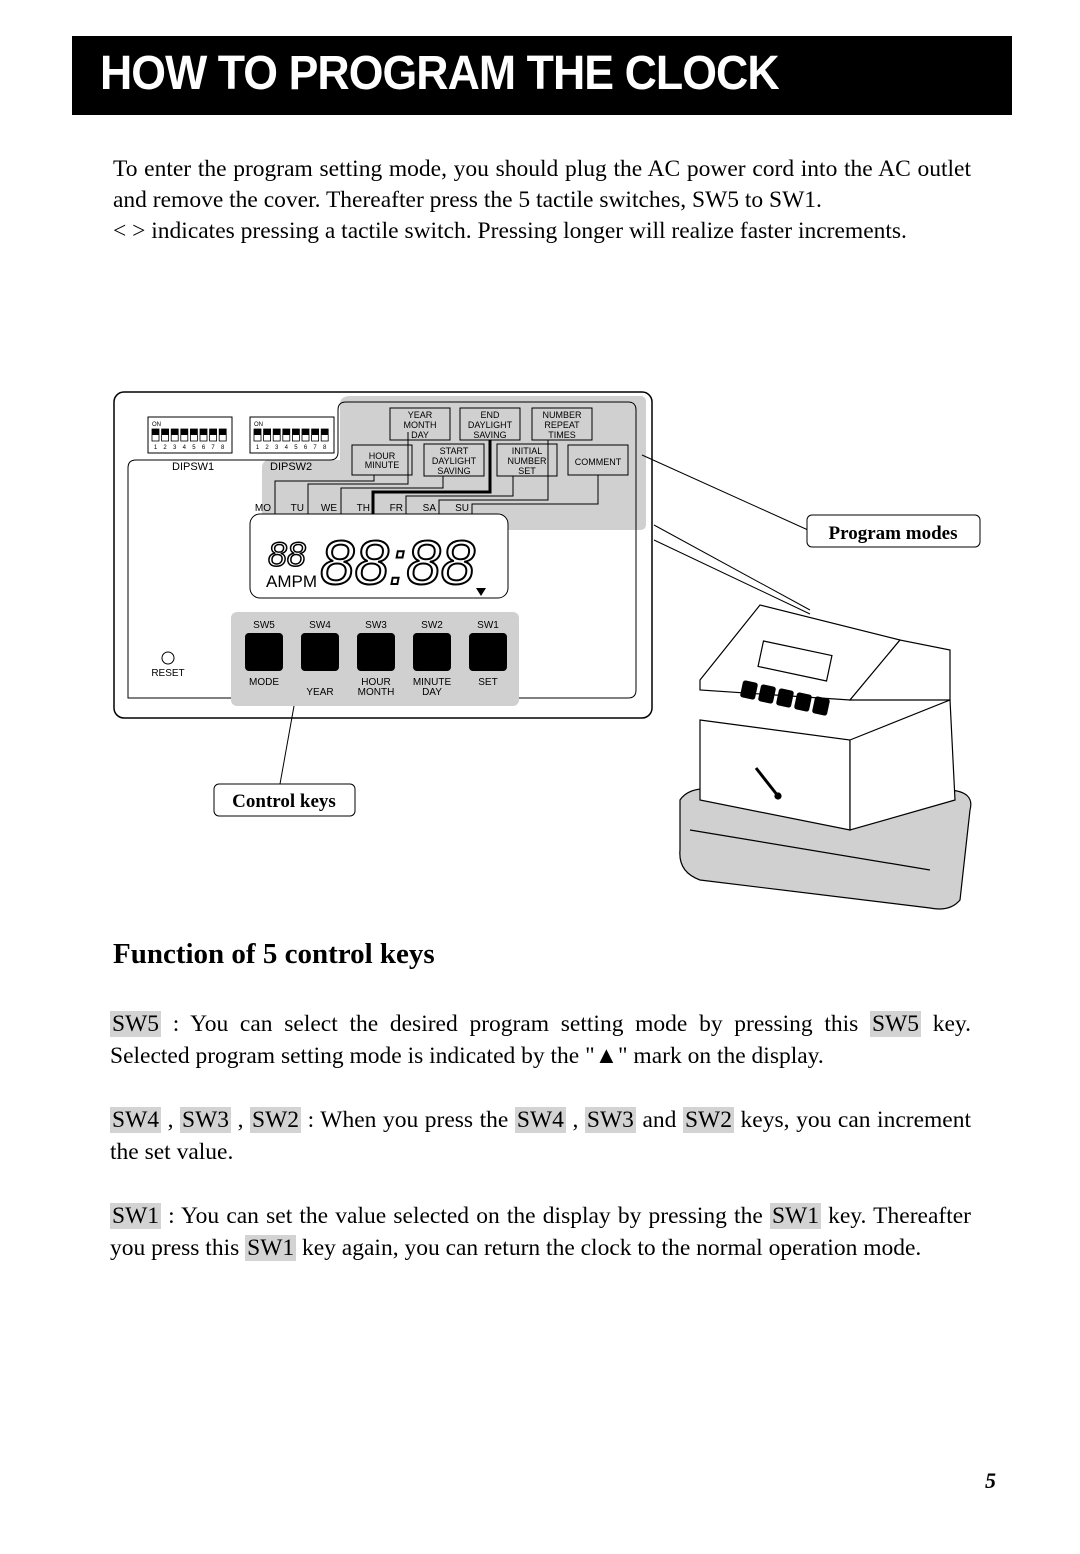  Describe the element at coordinates (264, 625) in the screenshot. I see `key-id-label: SW5` at that location.